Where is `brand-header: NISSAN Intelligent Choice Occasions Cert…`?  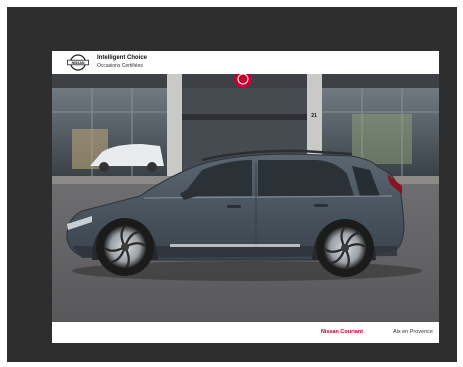 brand-header: NISSAN Intelligent Choice Occasions Cert… is located at coordinates (245, 62).